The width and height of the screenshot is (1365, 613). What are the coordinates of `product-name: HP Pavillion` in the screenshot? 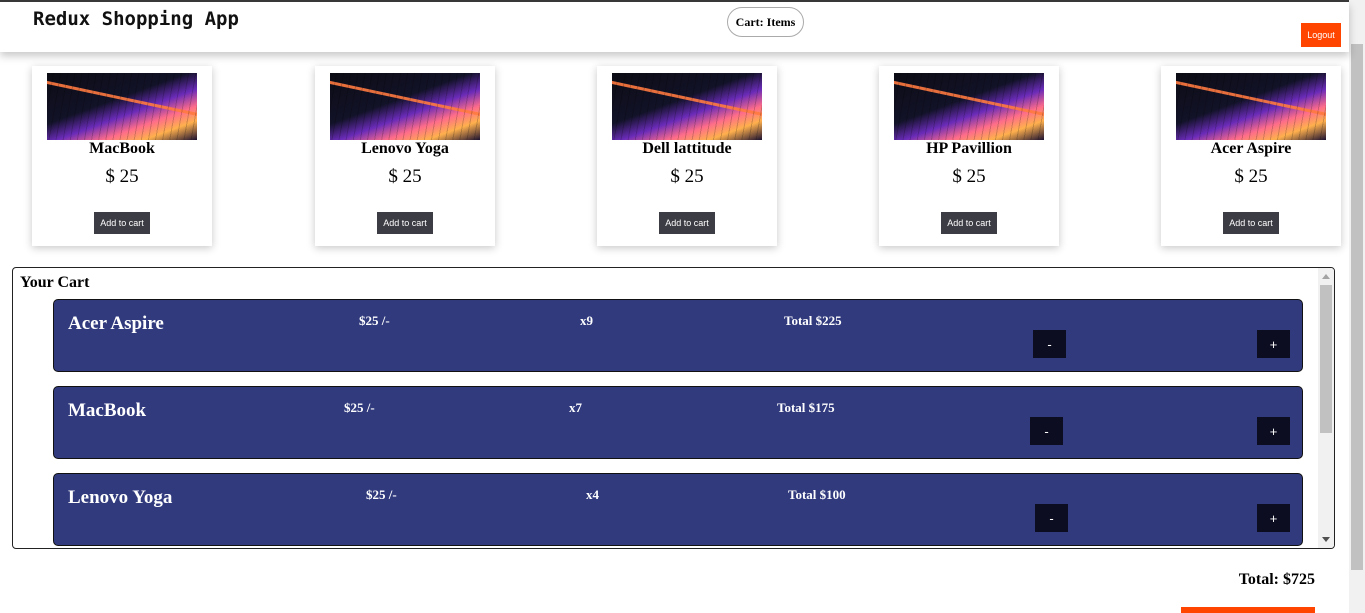 It's located at (969, 148).